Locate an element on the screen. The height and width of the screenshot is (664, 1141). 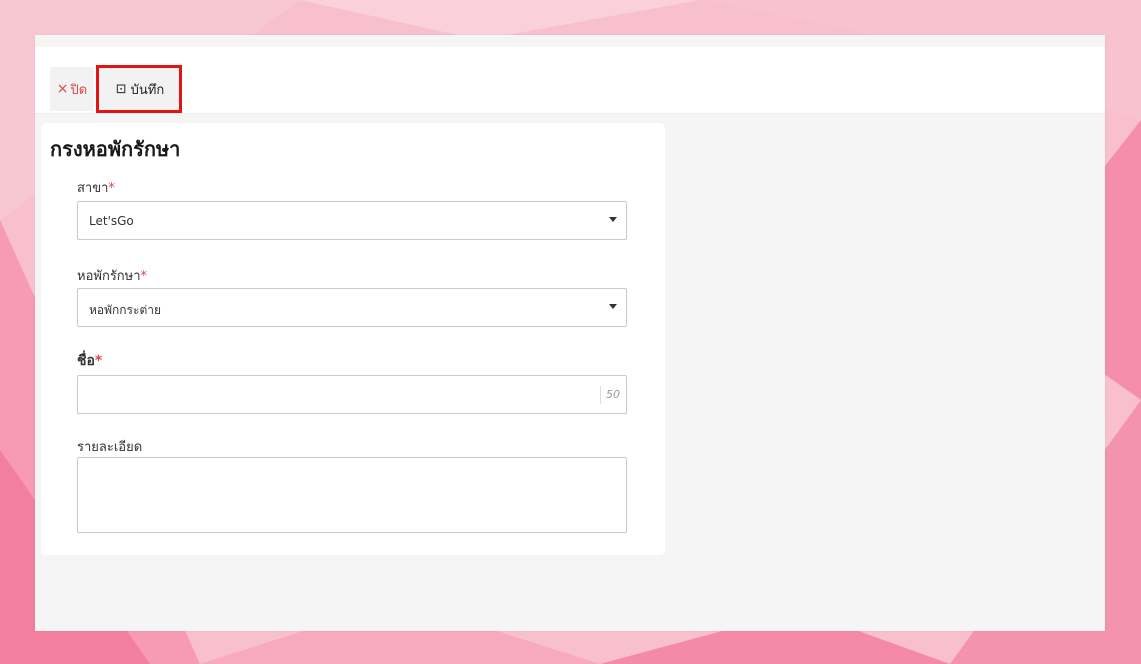
save-button: ⊡ บันทึก is located at coordinates (140, 89).